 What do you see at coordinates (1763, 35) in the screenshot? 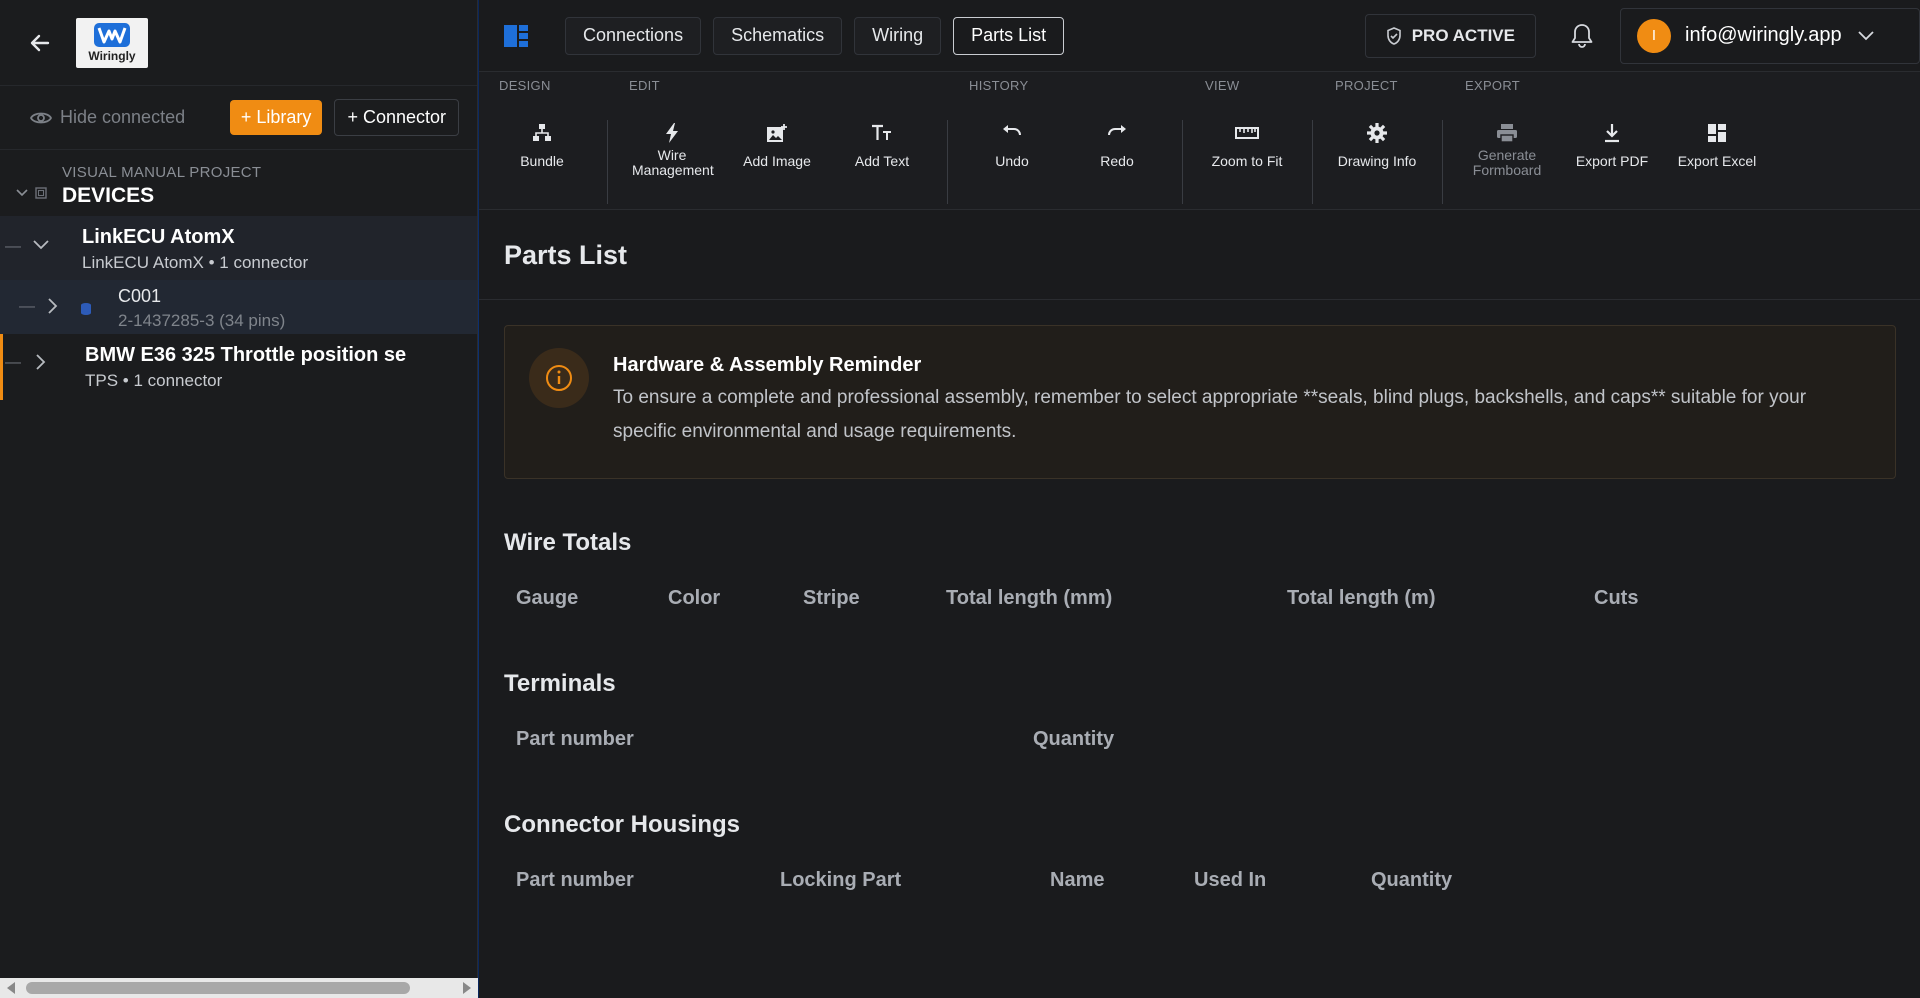
I see `account-email: info@wiringly.app` at bounding box center [1763, 35].